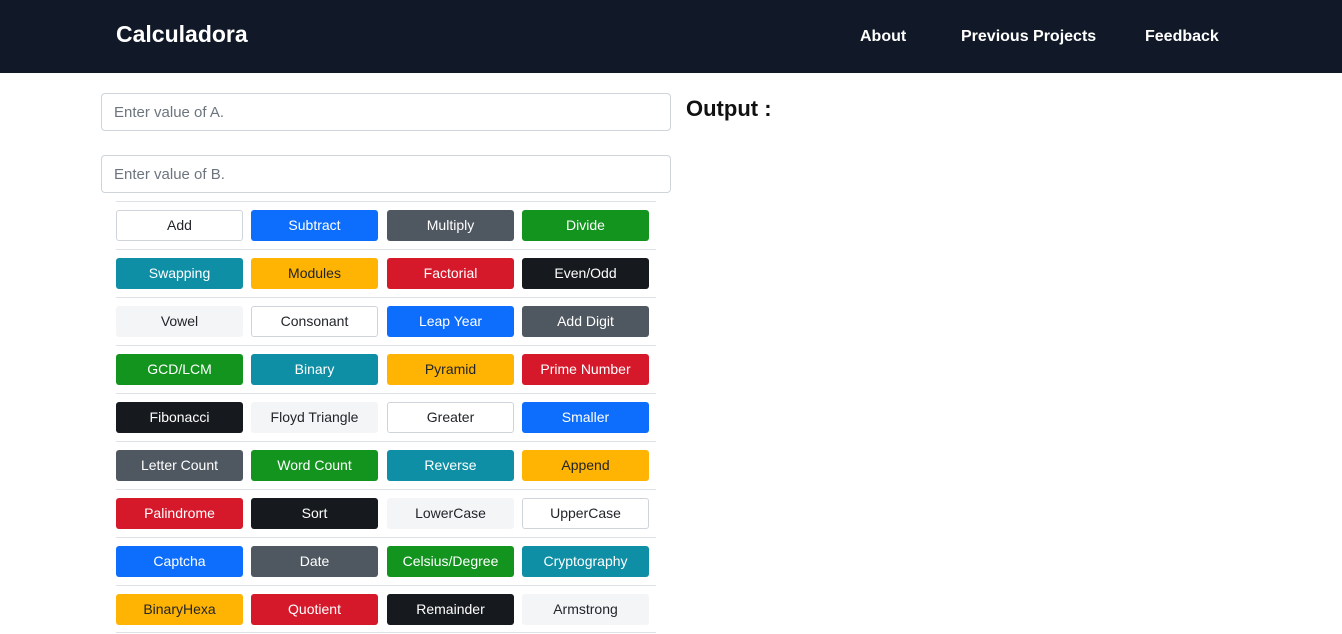 The height and width of the screenshot is (634, 1342). What do you see at coordinates (450, 465) in the screenshot?
I see `reverse-button: Reverse` at bounding box center [450, 465].